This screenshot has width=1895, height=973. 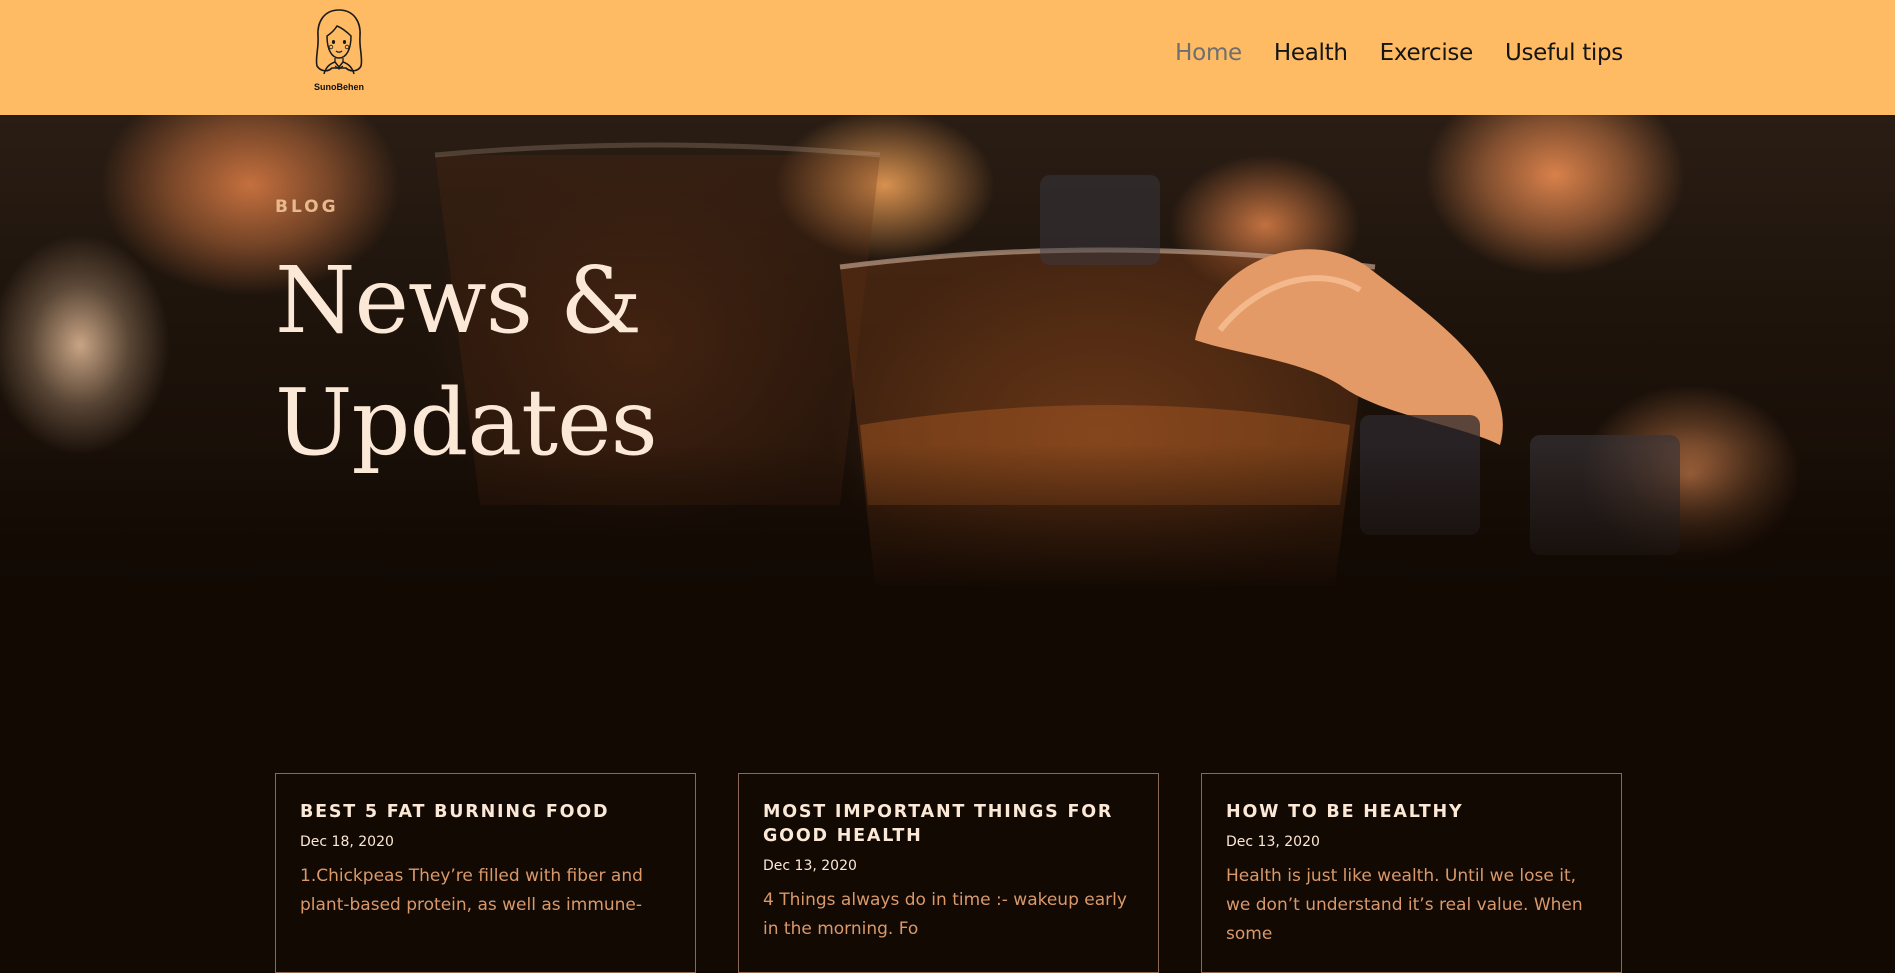 What do you see at coordinates (1311, 53) in the screenshot?
I see `nav-link-health: Health` at bounding box center [1311, 53].